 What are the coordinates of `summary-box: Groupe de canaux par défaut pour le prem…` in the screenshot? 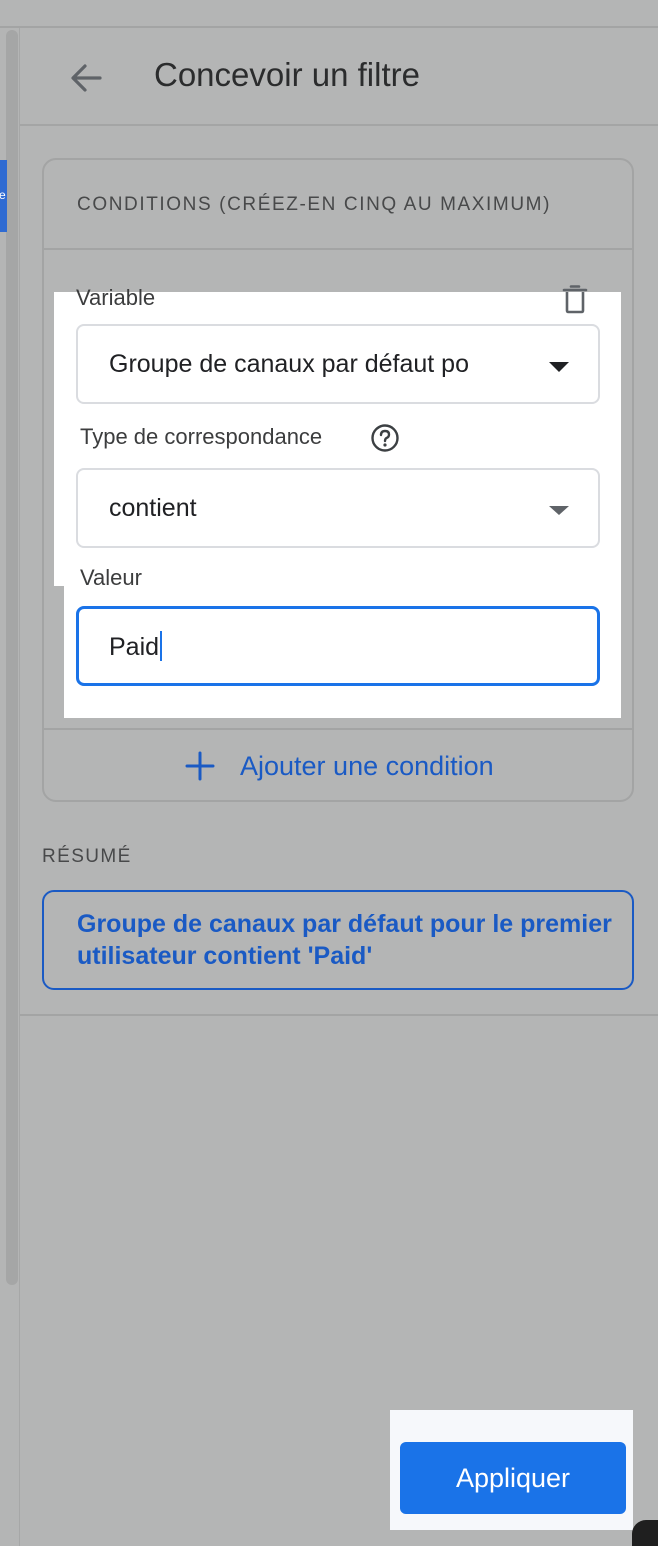 It's located at (338, 940).